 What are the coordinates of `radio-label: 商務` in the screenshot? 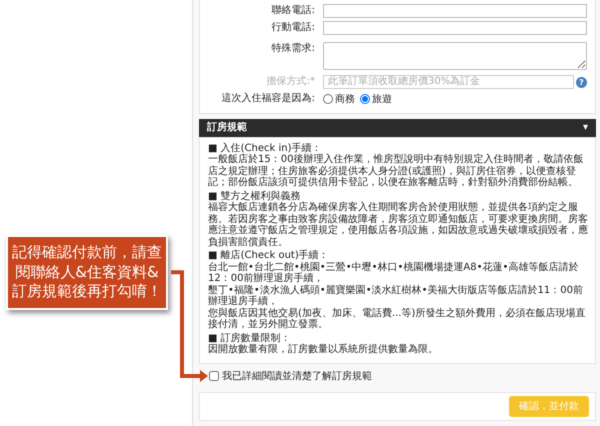 It's located at (345, 99).